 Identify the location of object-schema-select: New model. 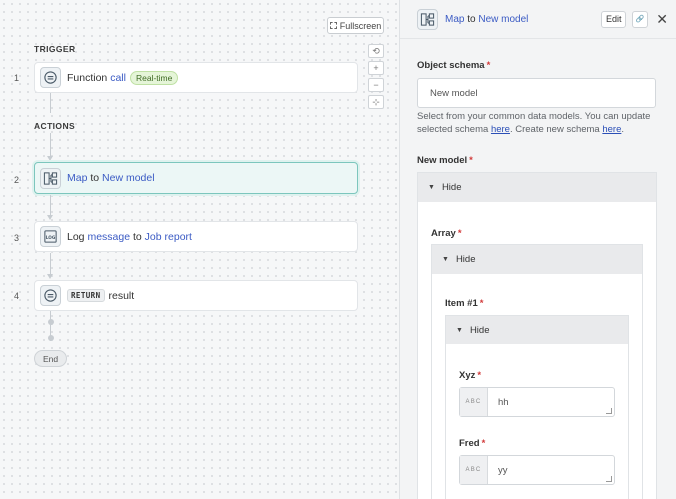
(536, 93).